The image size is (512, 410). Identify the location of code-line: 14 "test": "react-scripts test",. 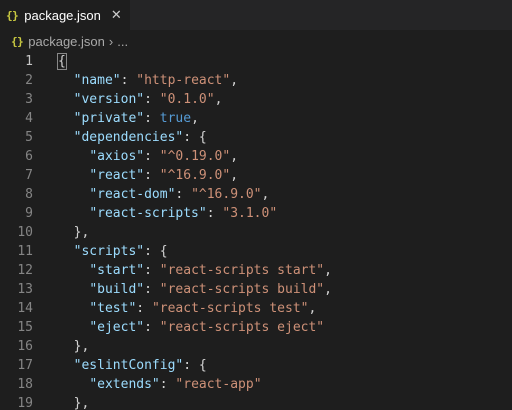
(256, 308).